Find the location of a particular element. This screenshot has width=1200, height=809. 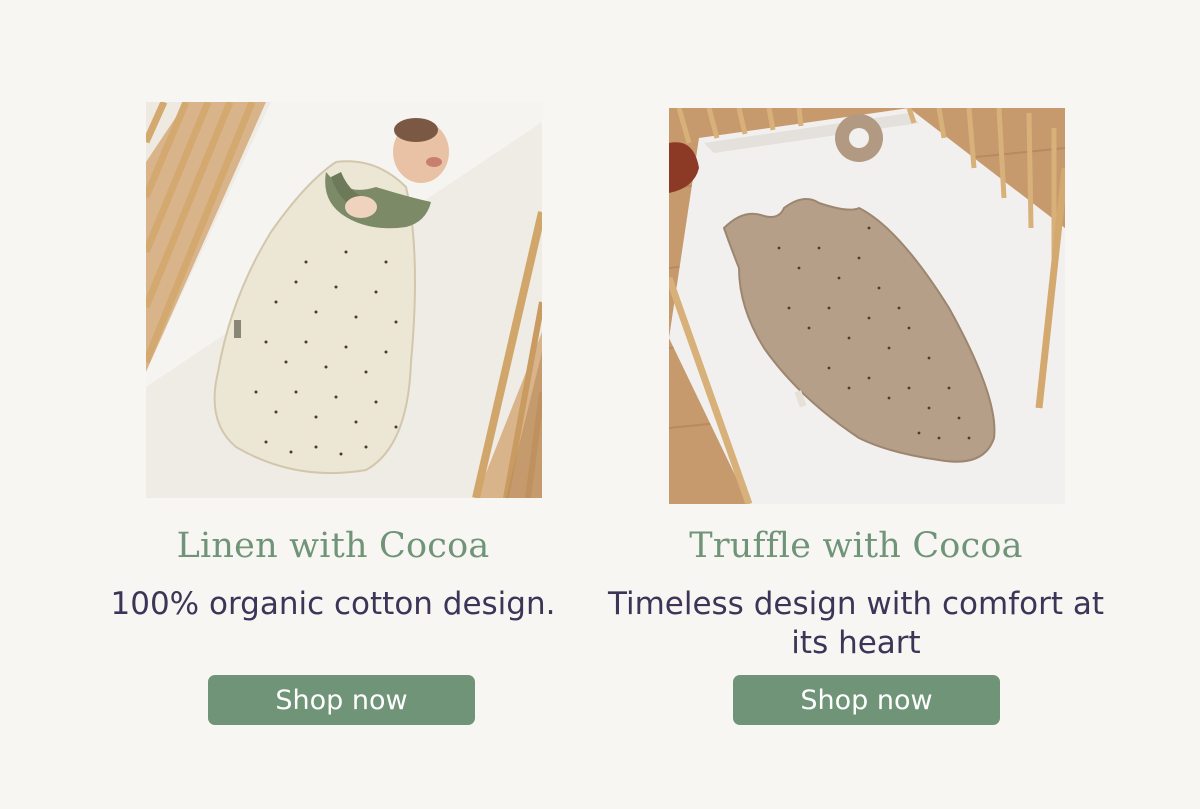

product-title-linen: Linen with Cocoa is located at coordinates (333, 546).